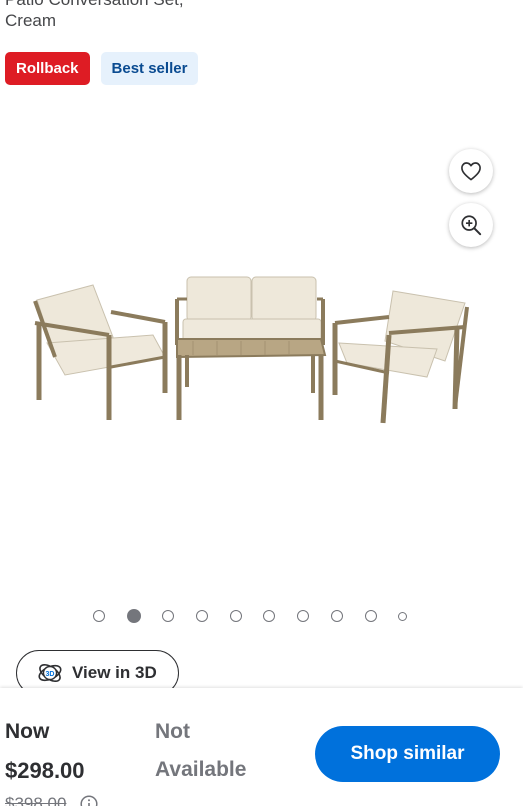  What do you see at coordinates (89, 800) in the screenshot?
I see `info-icon` at bounding box center [89, 800].